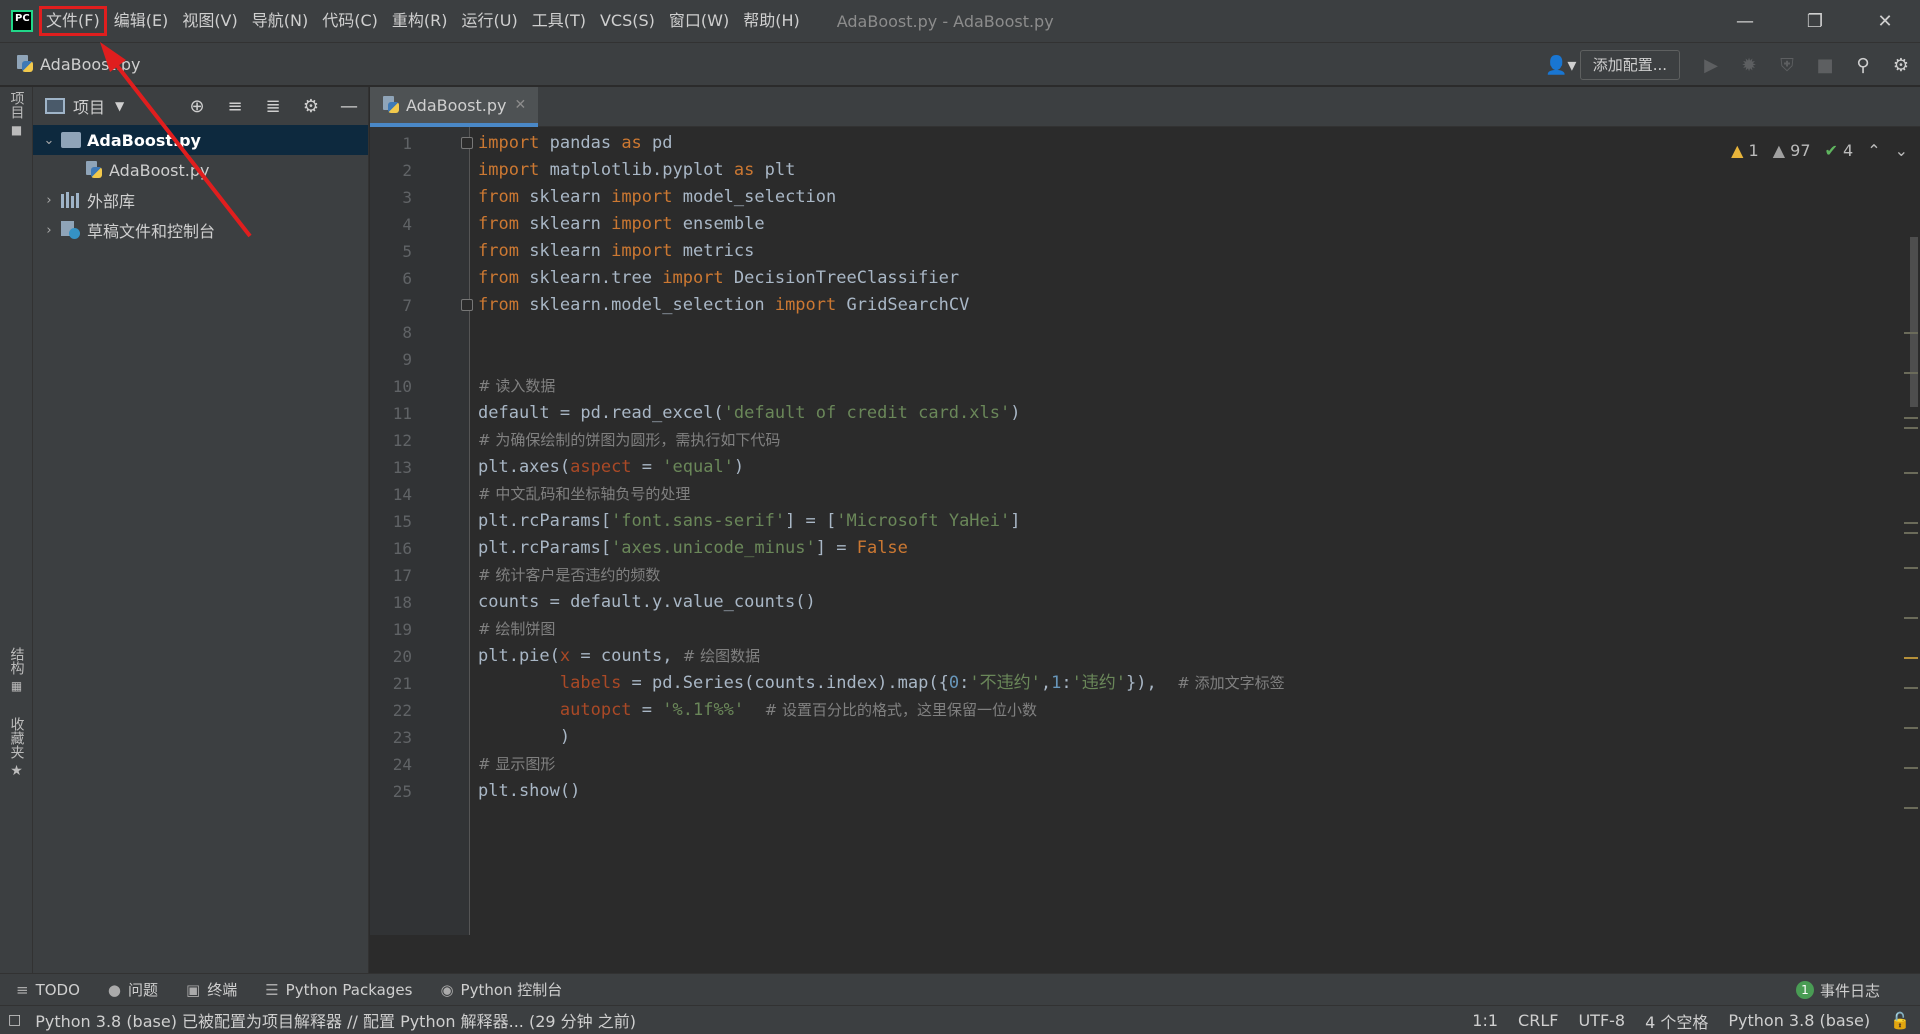 This screenshot has width=1920, height=1034. Describe the element at coordinates (601, 467) in the screenshot. I see `named-parameter: aspect` at that location.